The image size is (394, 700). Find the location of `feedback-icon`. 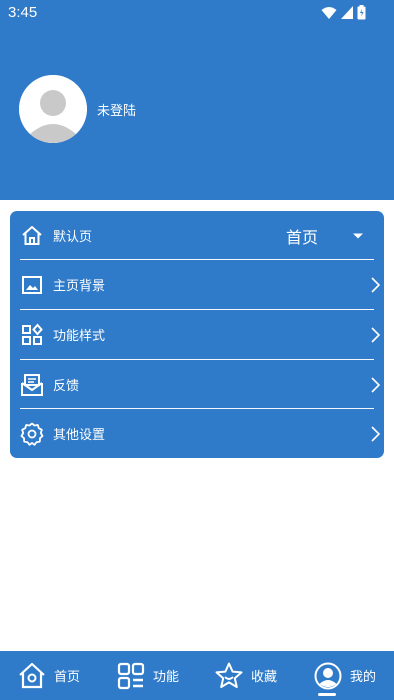

feedback-icon is located at coordinates (32, 384).